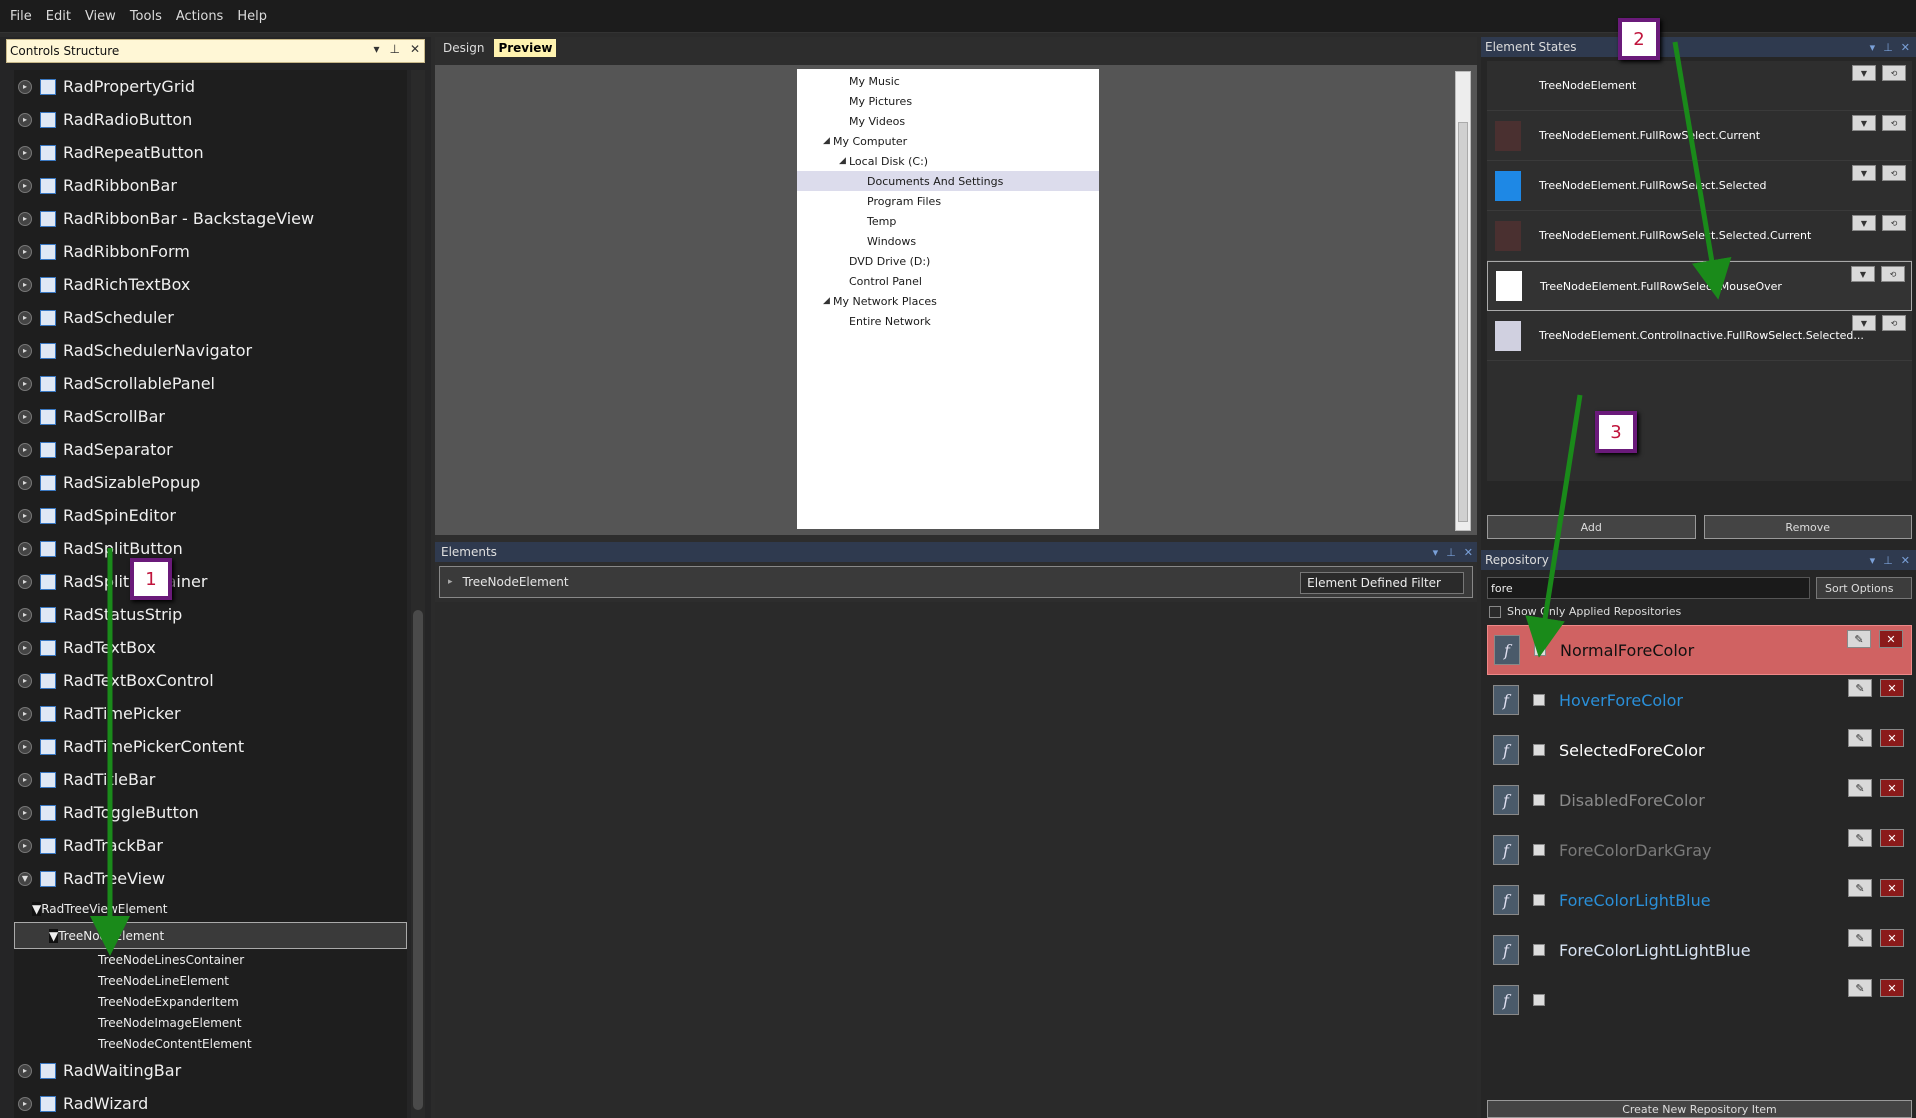 The width and height of the screenshot is (1916, 1118). Describe the element at coordinates (210, 449) in the screenshot. I see `tree-item-control: ▸ RadSeparator` at that location.